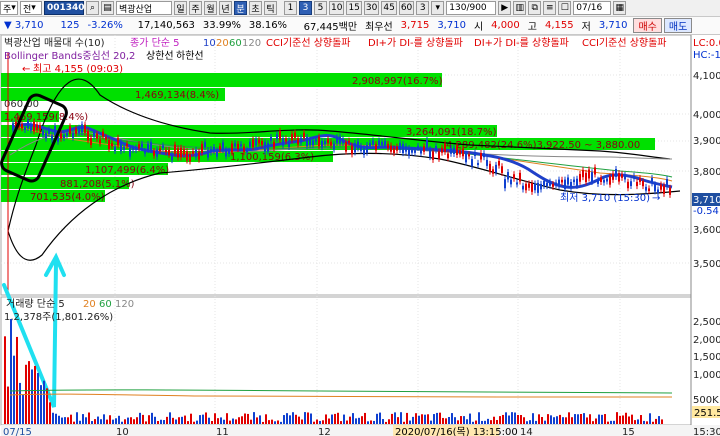 This screenshot has width=720, height=436. Describe the element at coordinates (290, 8) in the screenshot. I see `interval-1: 1` at that location.